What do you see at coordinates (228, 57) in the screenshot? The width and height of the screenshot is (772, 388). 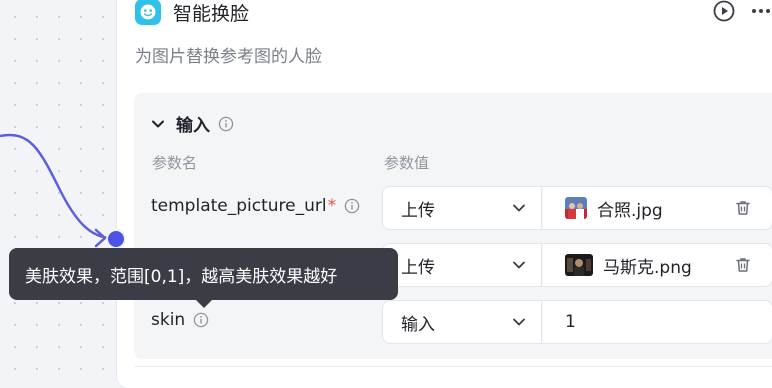 I see `node-description: 为图片替换参考图的人脸` at bounding box center [228, 57].